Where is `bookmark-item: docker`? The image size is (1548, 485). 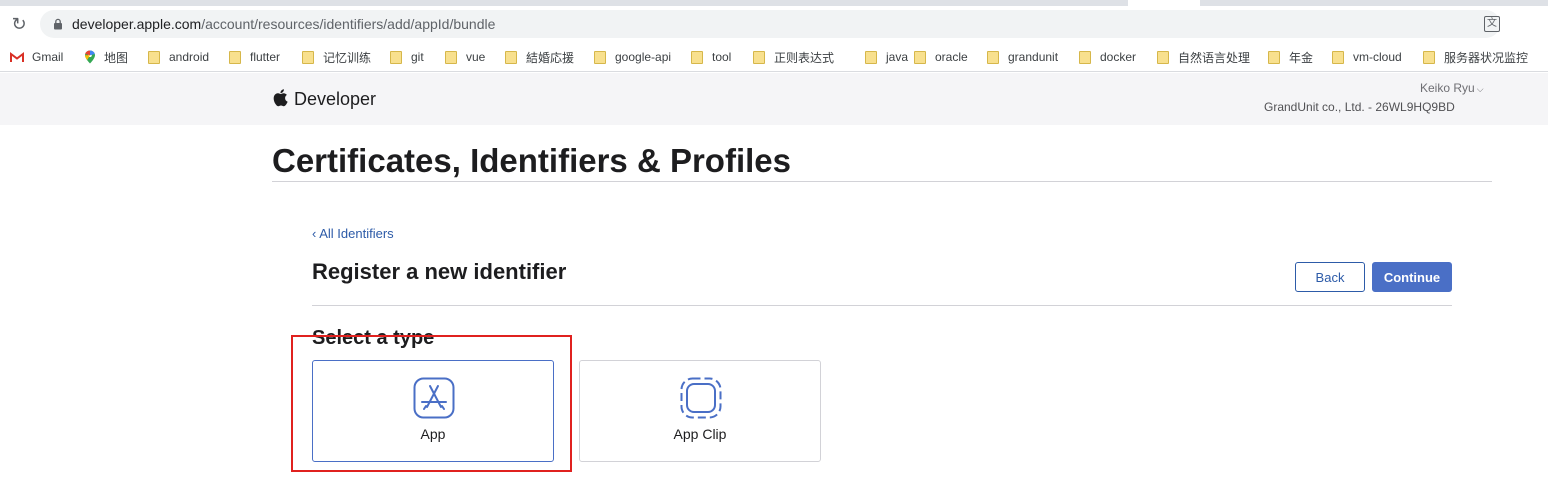
bookmark-item: docker is located at coordinates (1107, 57).